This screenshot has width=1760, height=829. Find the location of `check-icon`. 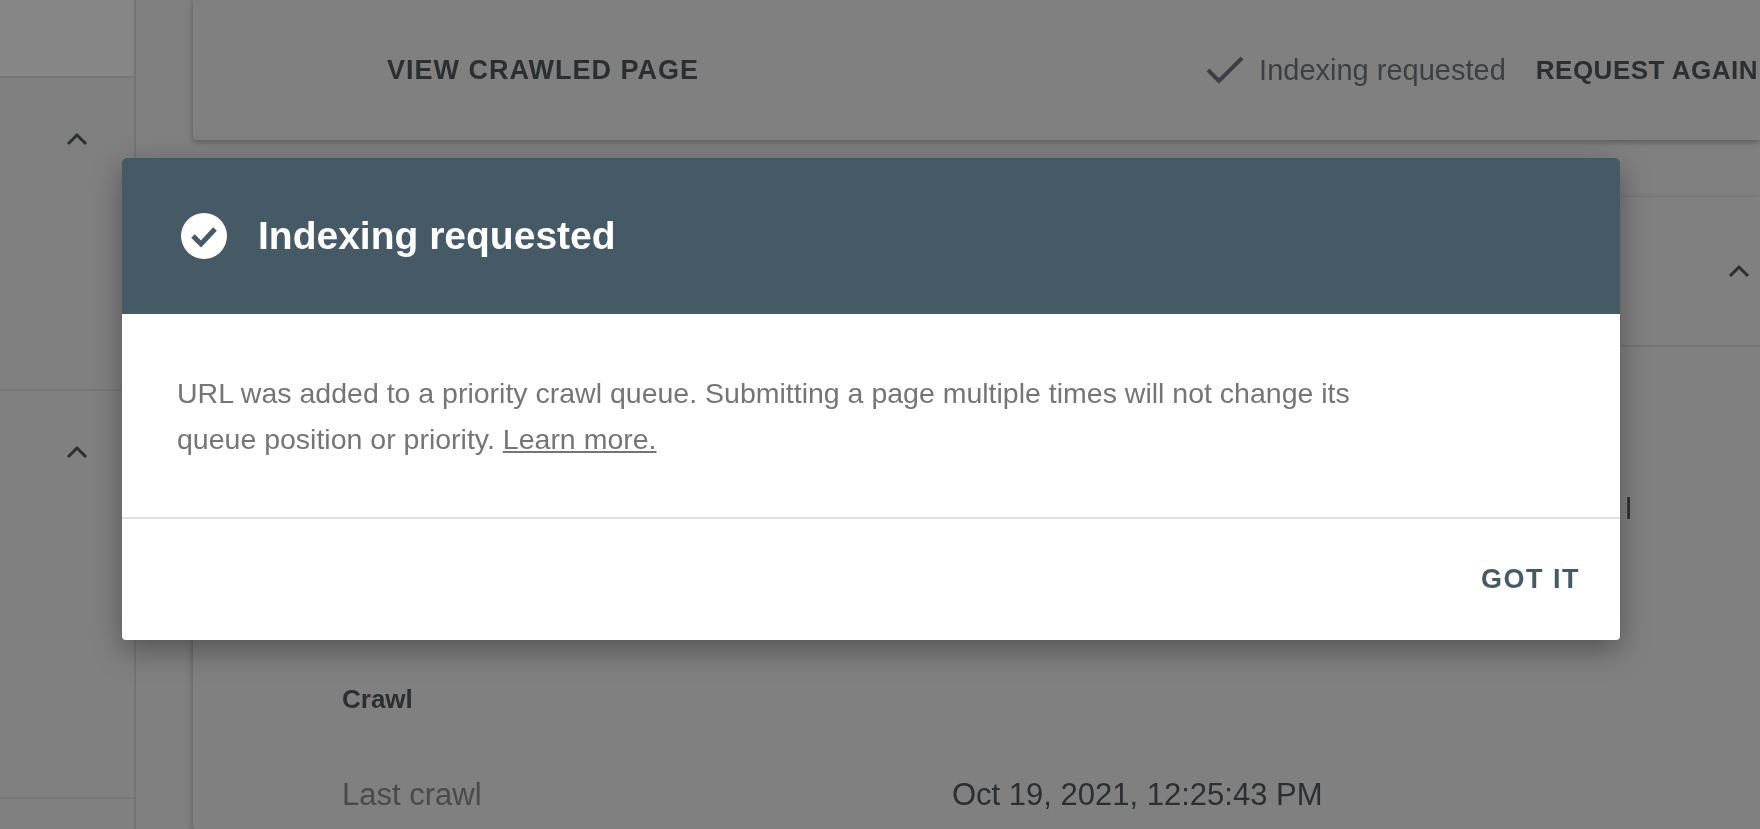

check-icon is located at coordinates (1225, 70).